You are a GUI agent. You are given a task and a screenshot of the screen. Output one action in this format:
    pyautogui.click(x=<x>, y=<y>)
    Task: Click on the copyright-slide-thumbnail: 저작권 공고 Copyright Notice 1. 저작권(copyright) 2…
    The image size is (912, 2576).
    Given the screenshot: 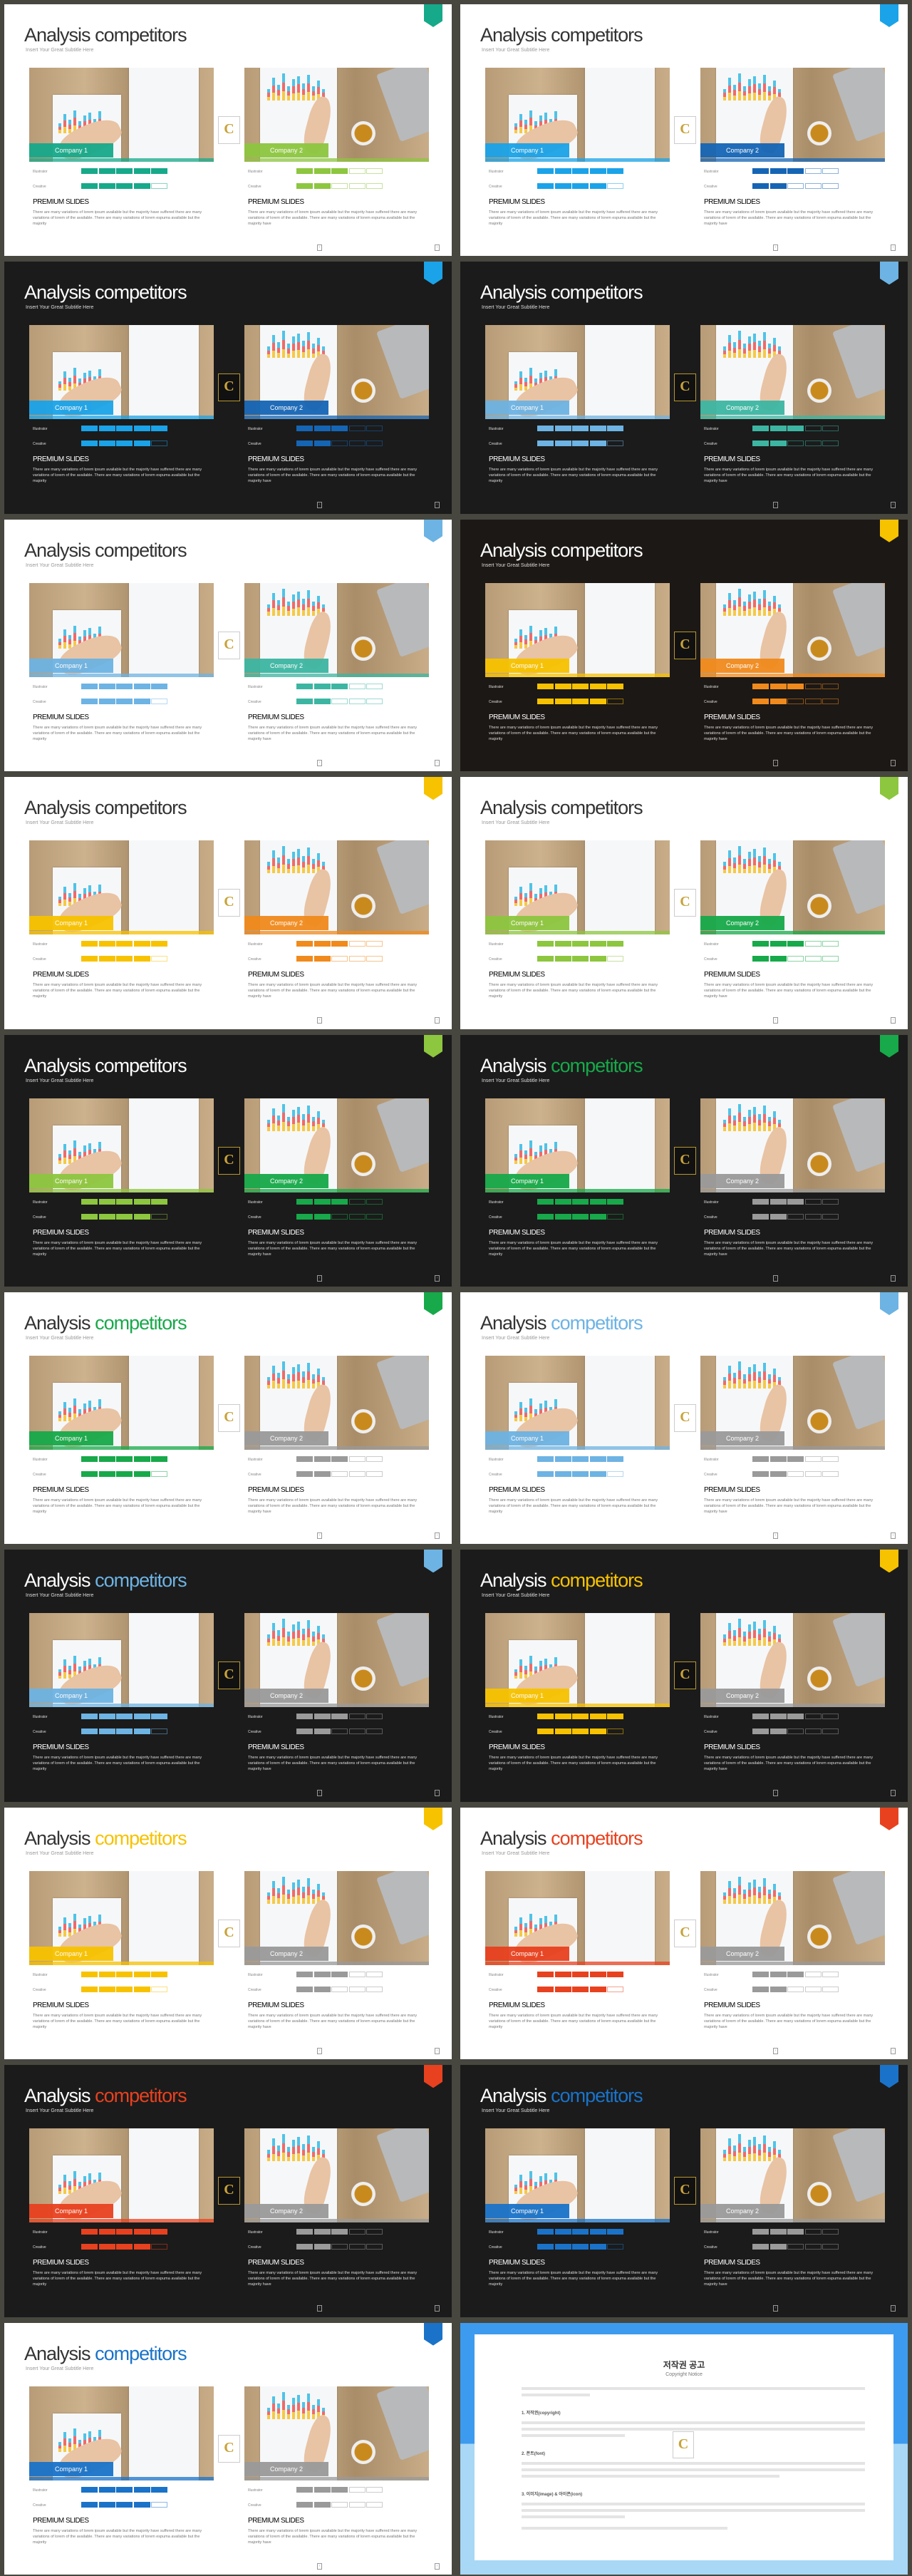 What is the action you would take?
    pyautogui.click(x=684, y=2447)
    